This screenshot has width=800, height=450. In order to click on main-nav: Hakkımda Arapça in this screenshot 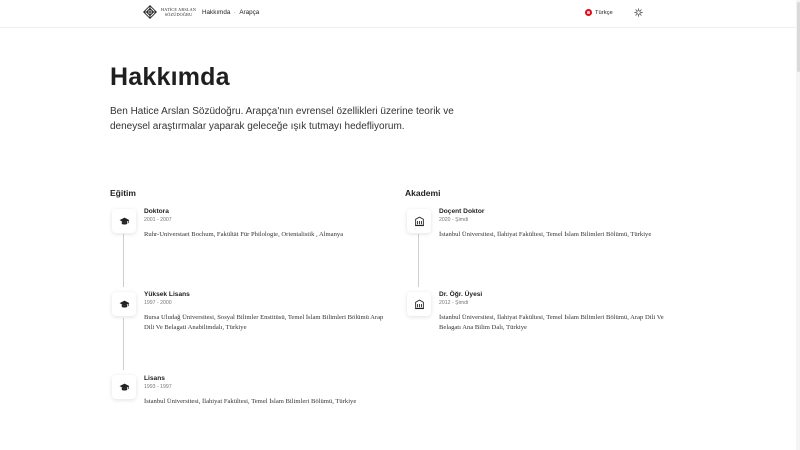, I will do `click(230, 12)`.